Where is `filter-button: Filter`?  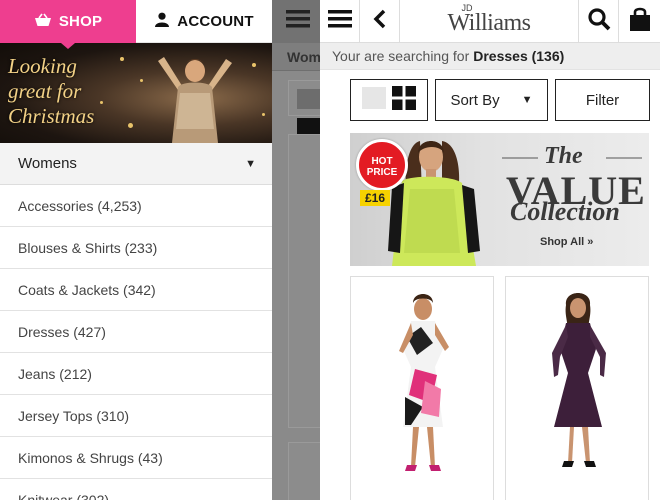
filter-button: Filter is located at coordinates (602, 100).